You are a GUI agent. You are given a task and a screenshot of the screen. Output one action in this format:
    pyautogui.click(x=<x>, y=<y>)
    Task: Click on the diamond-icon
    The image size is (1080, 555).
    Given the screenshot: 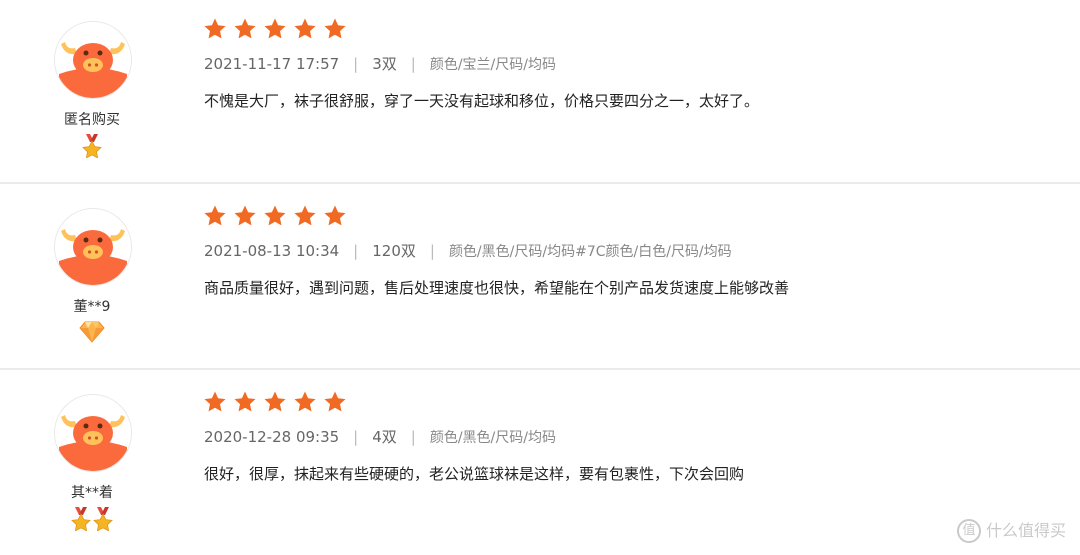 What is the action you would take?
    pyautogui.click(x=92, y=334)
    